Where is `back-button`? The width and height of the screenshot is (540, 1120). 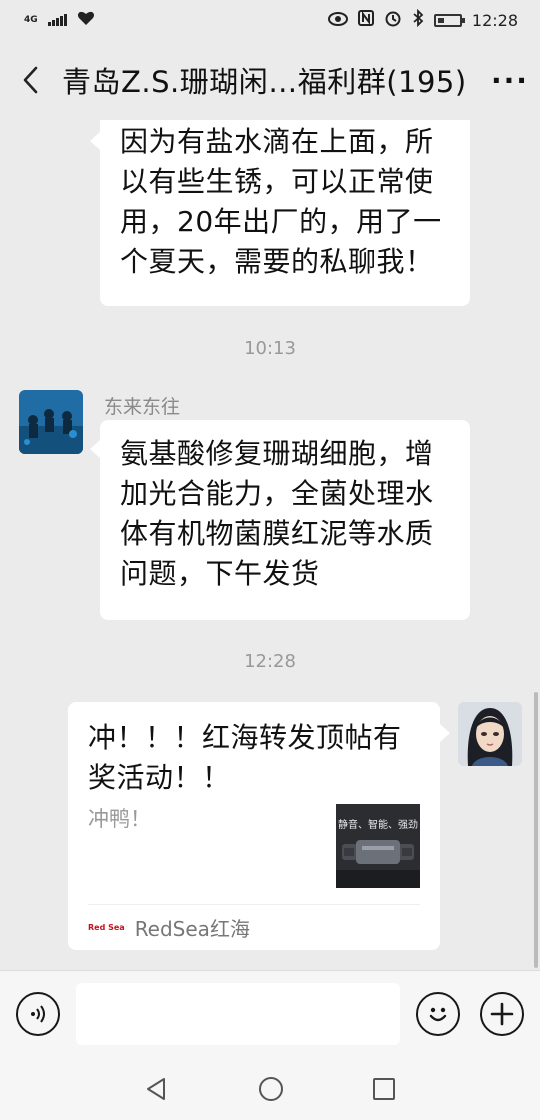 back-button is located at coordinates (31, 80).